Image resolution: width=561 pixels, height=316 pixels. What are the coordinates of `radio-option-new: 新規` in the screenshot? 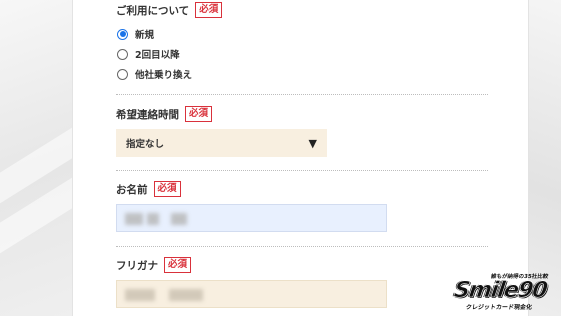 It's located at (135, 34).